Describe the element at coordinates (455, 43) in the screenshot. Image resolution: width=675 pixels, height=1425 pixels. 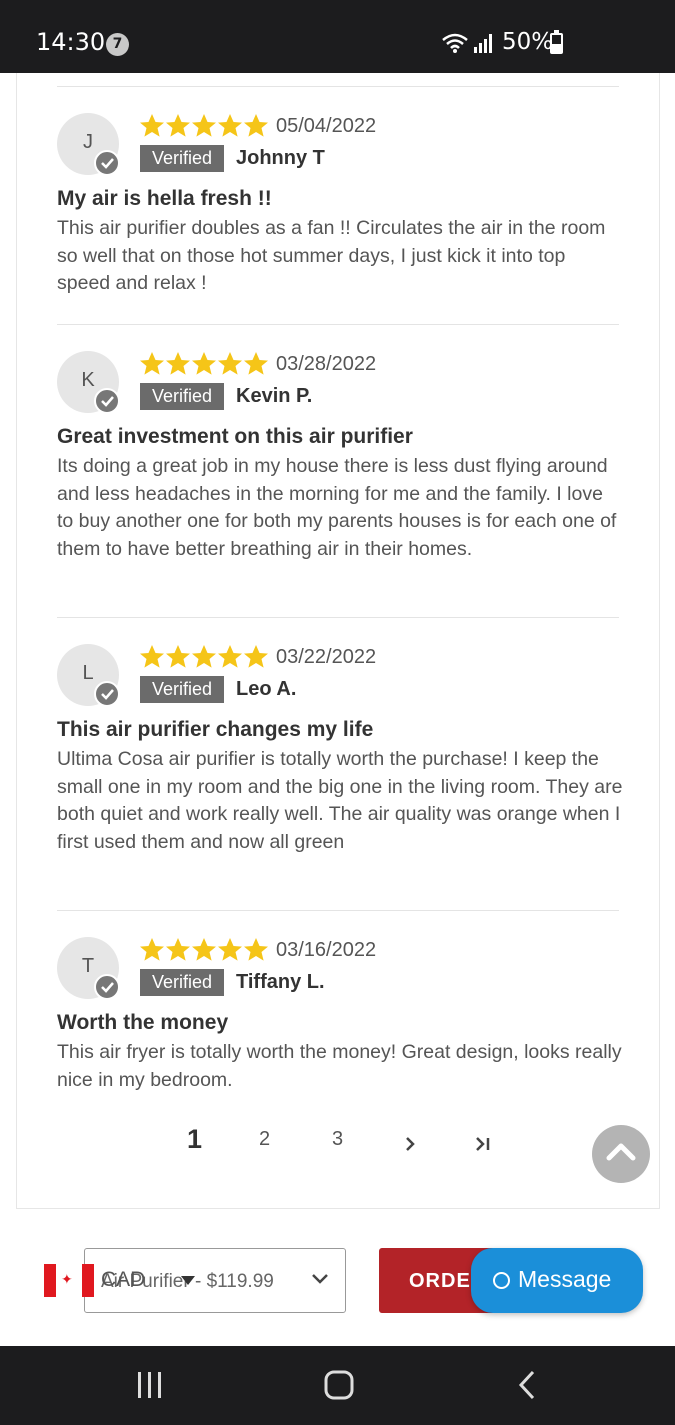
I see `wifi-icon` at that location.